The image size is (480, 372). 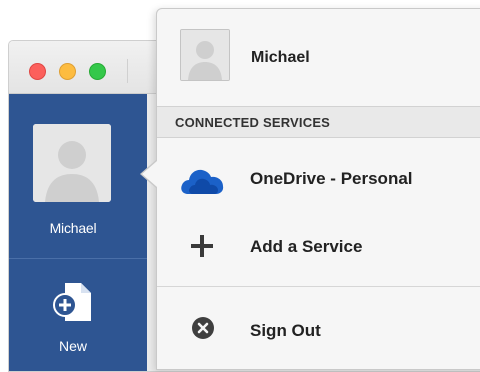 I want to click on menu-item-add-service: Add a Service, so click(x=318, y=247).